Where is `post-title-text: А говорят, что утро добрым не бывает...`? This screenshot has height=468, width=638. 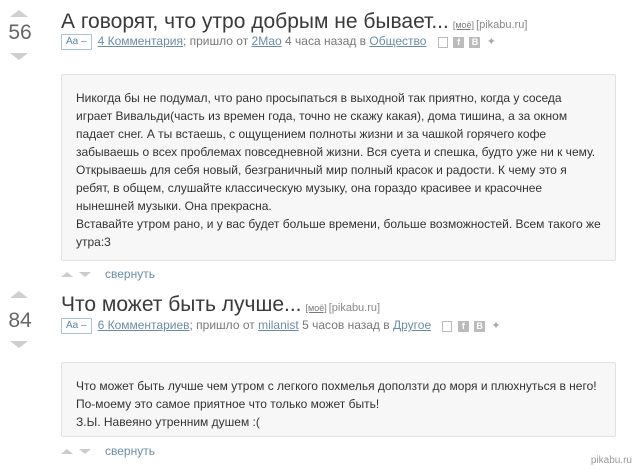 post-title-text: А говорят, что утро добрым не бывает... is located at coordinates (255, 21).